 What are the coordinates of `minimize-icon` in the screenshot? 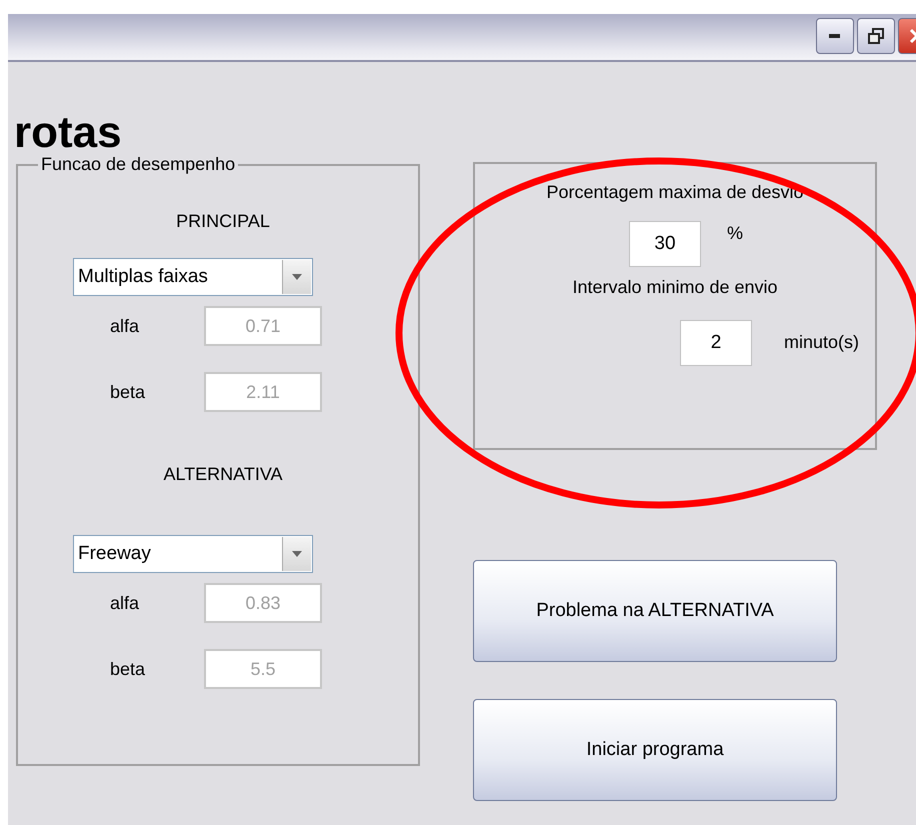 It's located at (835, 36).